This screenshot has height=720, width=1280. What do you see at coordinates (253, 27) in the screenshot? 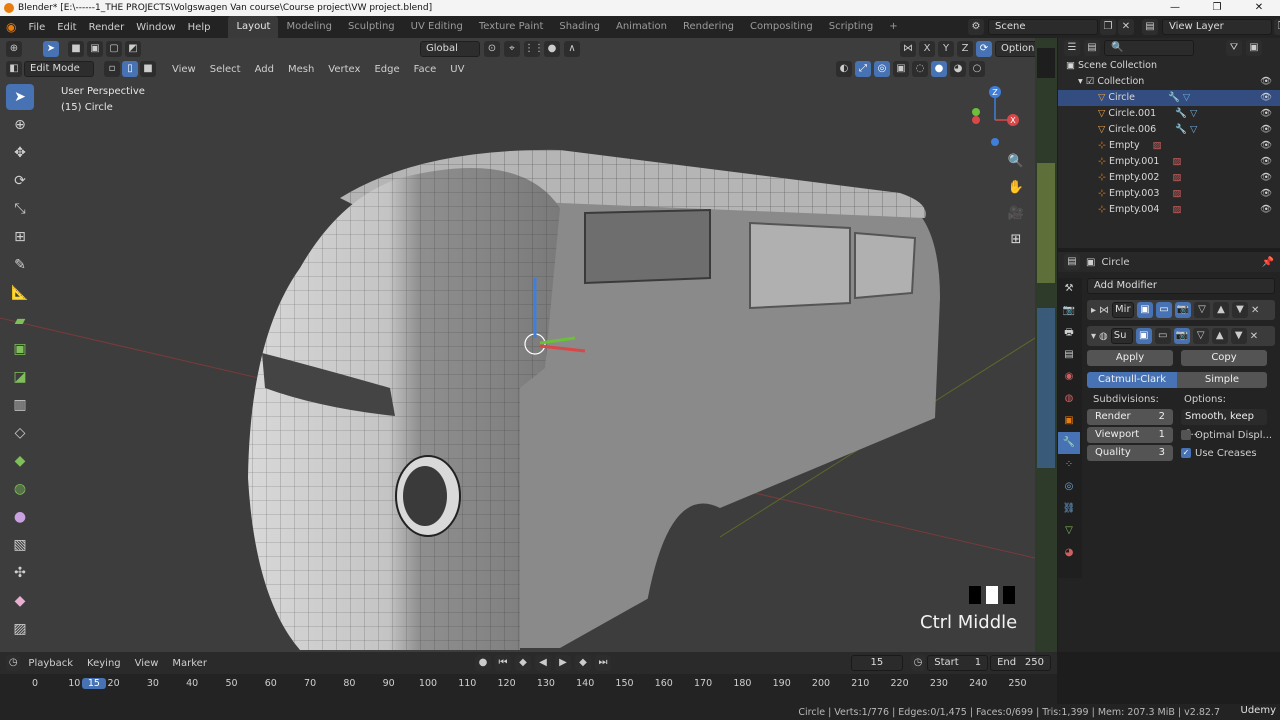
I see `tab-layout: Layout` at bounding box center [253, 27].